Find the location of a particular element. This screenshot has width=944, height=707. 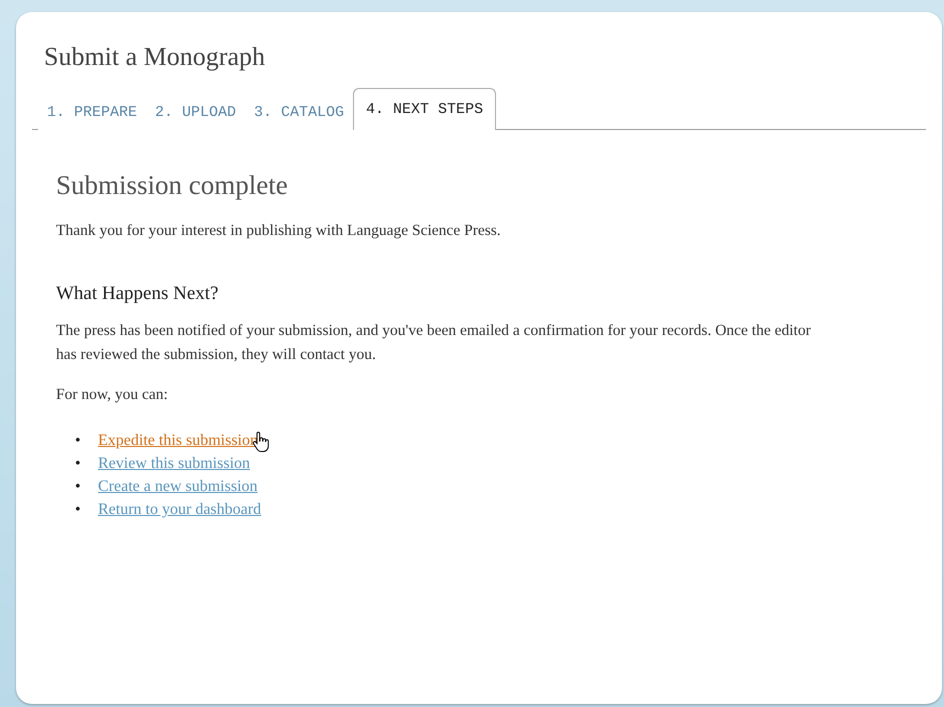

action-link: Review this submission is located at coordinates (174, 463).